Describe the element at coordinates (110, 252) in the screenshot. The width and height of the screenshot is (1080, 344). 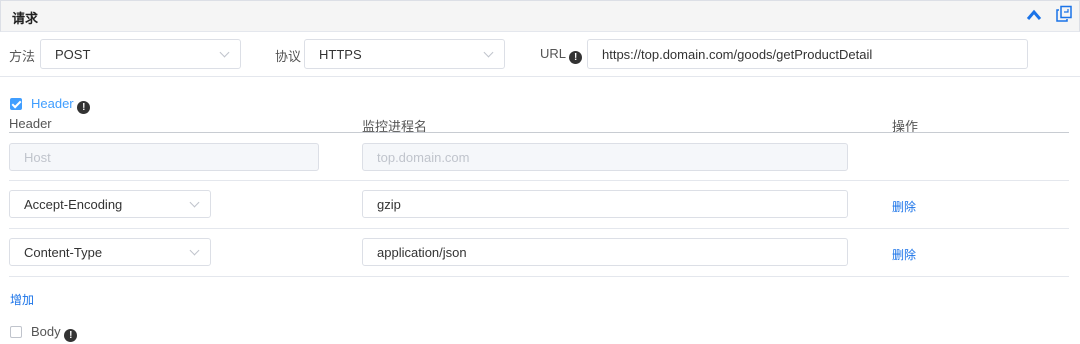
I see `header-key-select: Content-Type` at that location.